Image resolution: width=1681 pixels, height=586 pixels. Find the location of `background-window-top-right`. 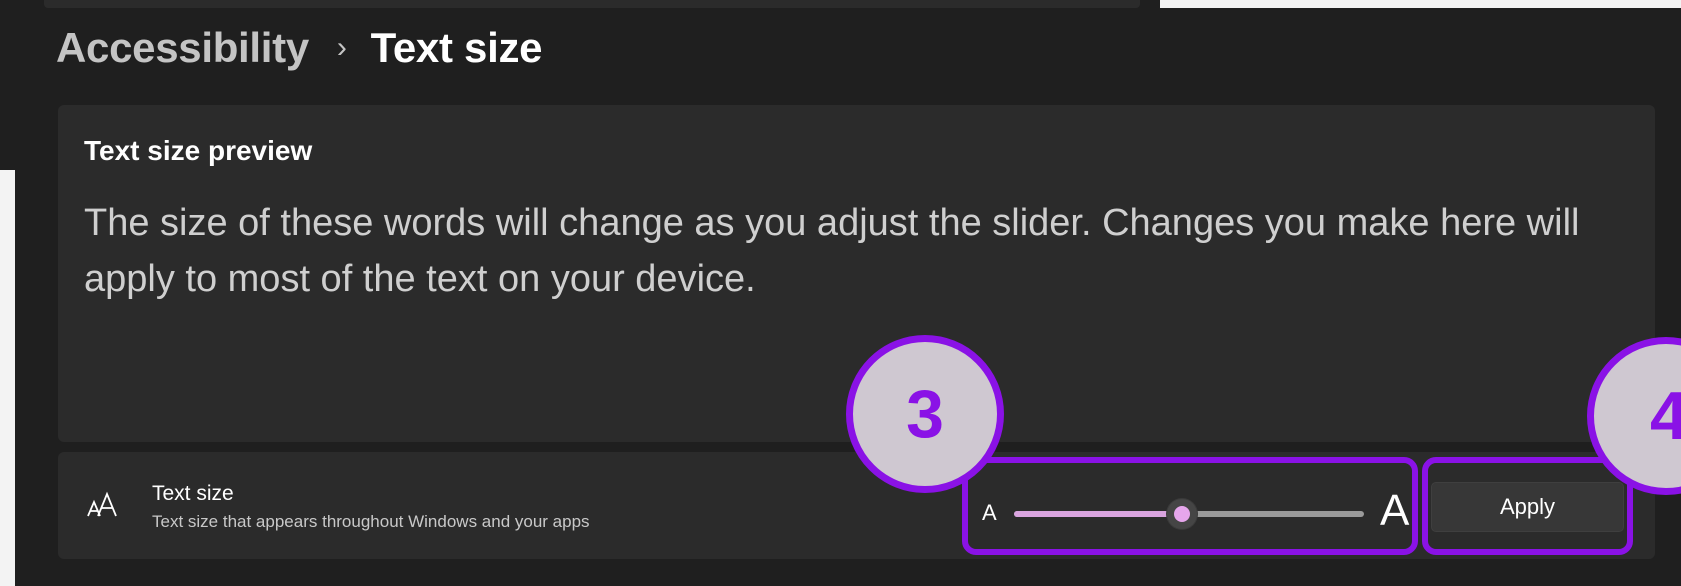

background-window-top-right is located at coordinates (1420, 4).